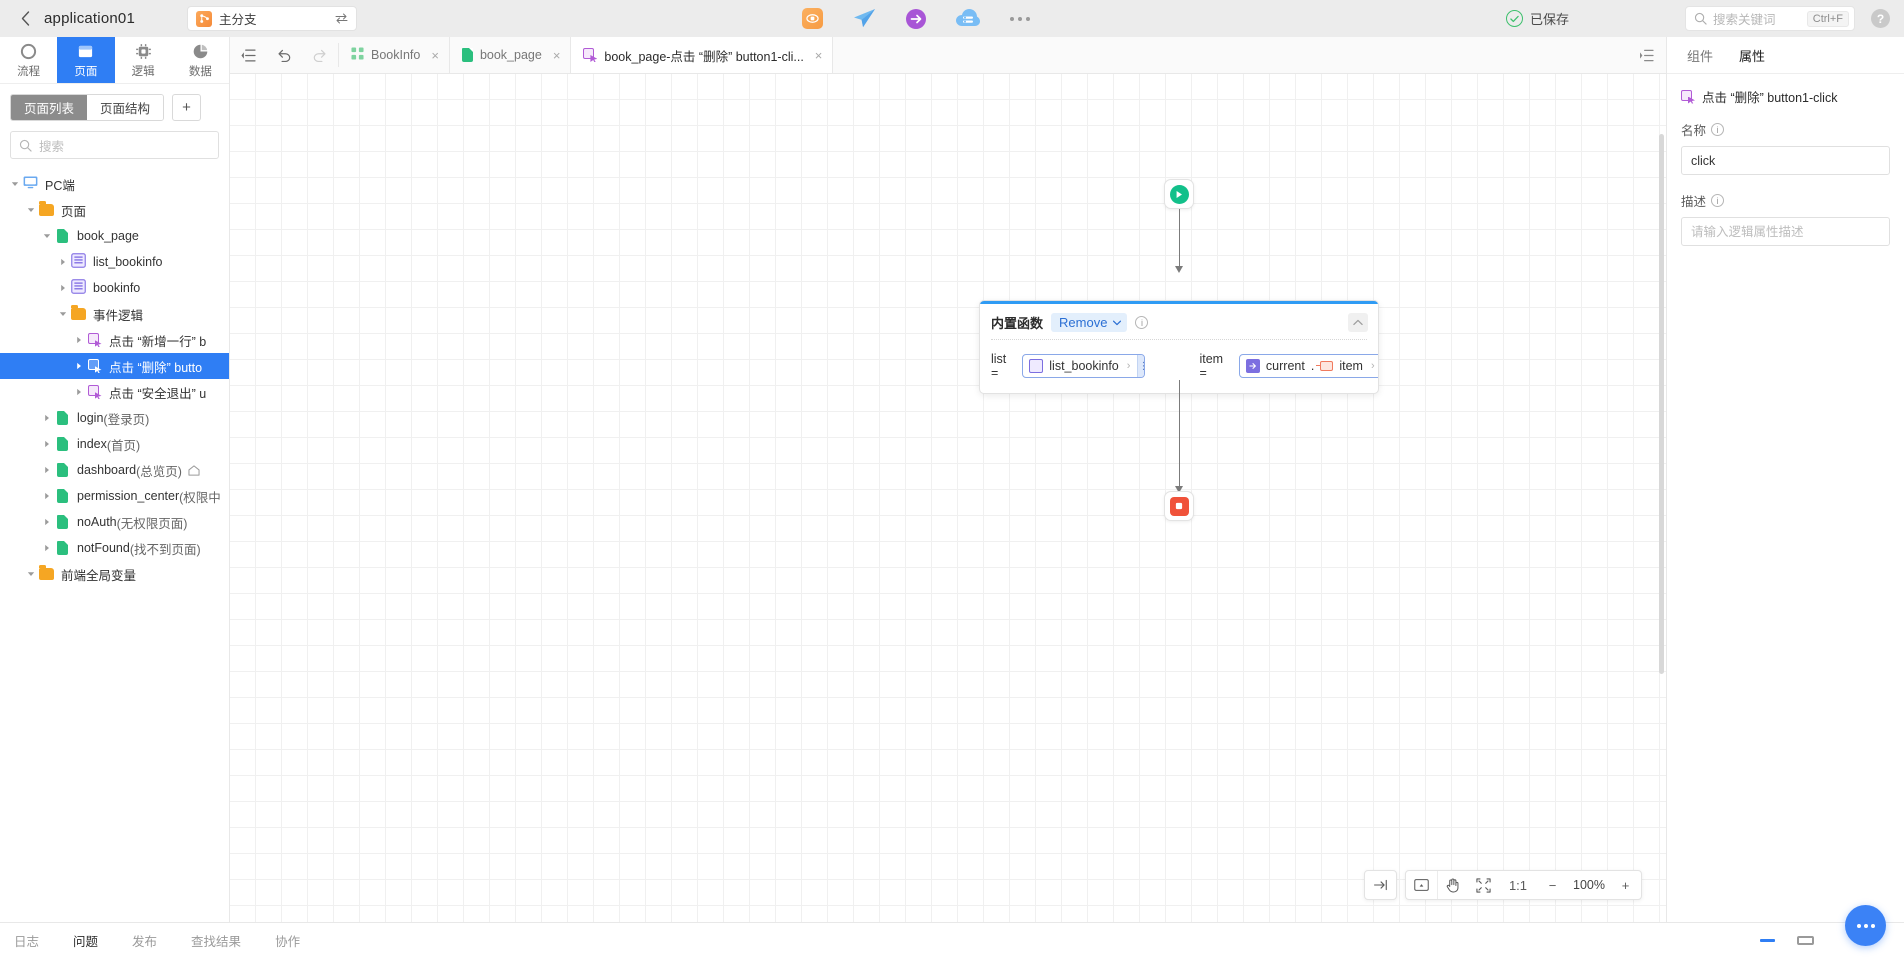 The width and height of the screenshot is (1904, 958). Describe the element at coordinates (864, 19) in the screenshot. I see `send-icon` at that location.